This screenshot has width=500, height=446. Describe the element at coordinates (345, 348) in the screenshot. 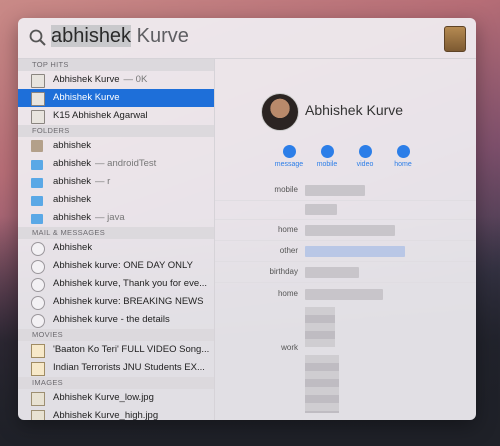

I see `field-work-address: work` at that location.